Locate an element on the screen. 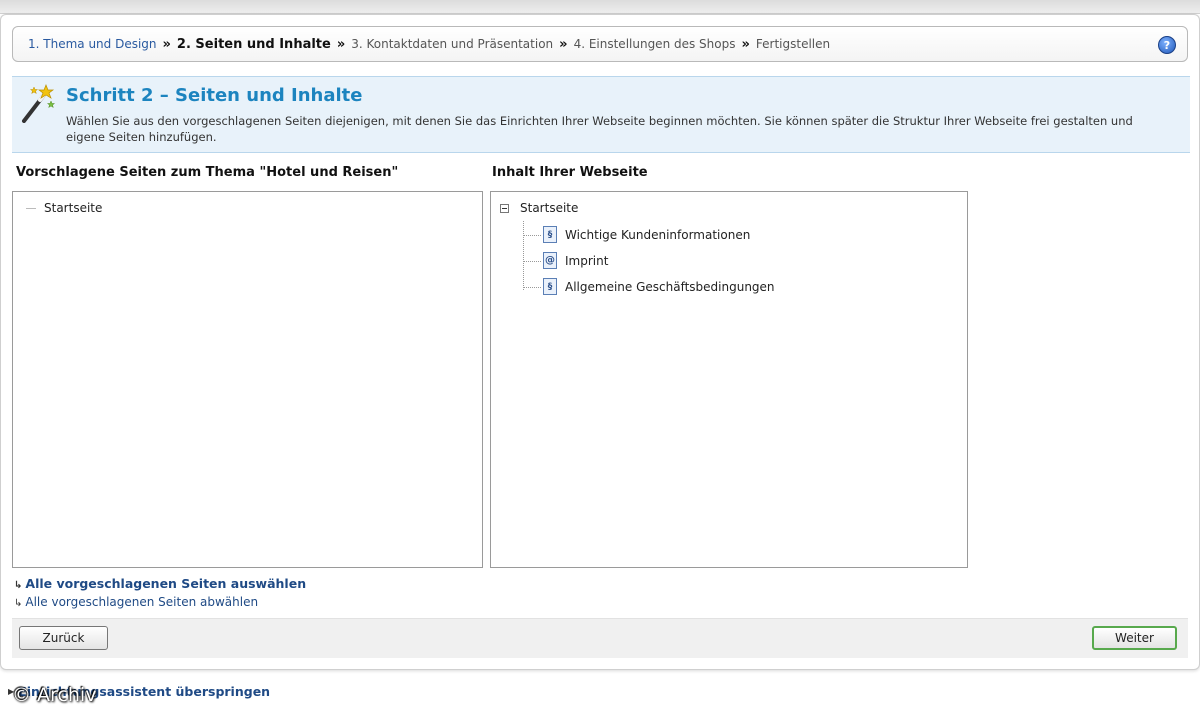 The width and height of the screenshot is (1200, 720). breadcrumb-step-4: 4. Einstellungen des Shops is located at coordinates (654, 44).